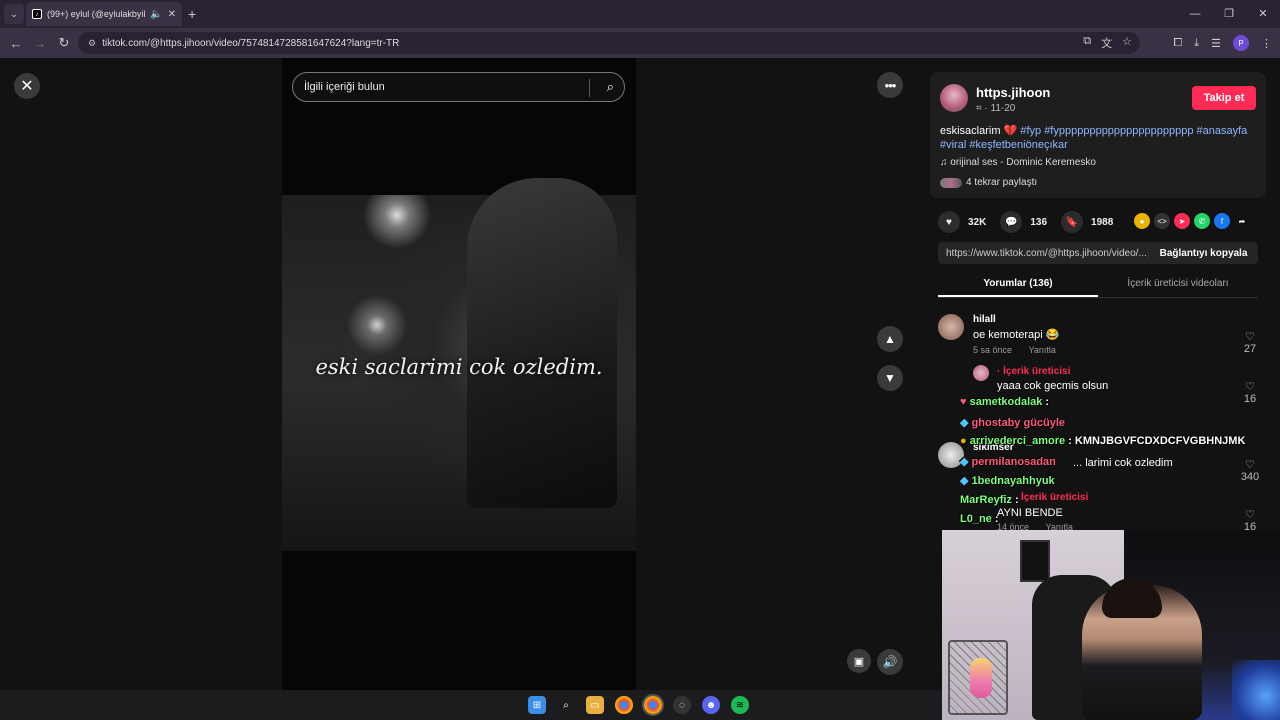  What do you see at coordinates (1093, 334) in the screenshot?
I see `comment-item: hilall oe kemoterapi 😂 5 sa önce Yanıtla` at bounding box center [1093, 334].